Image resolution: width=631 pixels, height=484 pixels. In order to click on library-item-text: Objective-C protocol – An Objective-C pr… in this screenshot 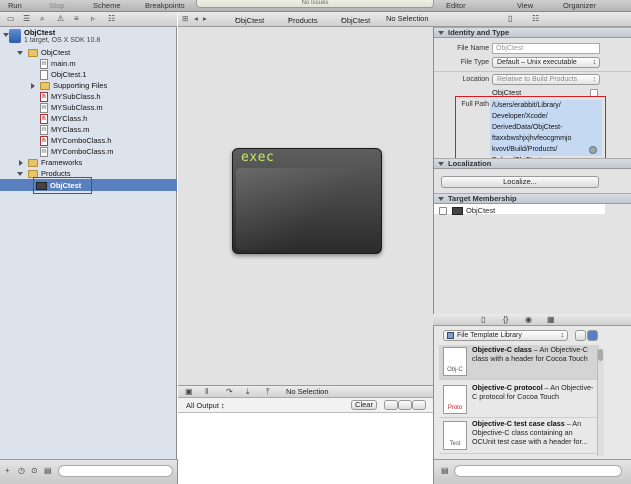, I will do `click(533, 392)`.